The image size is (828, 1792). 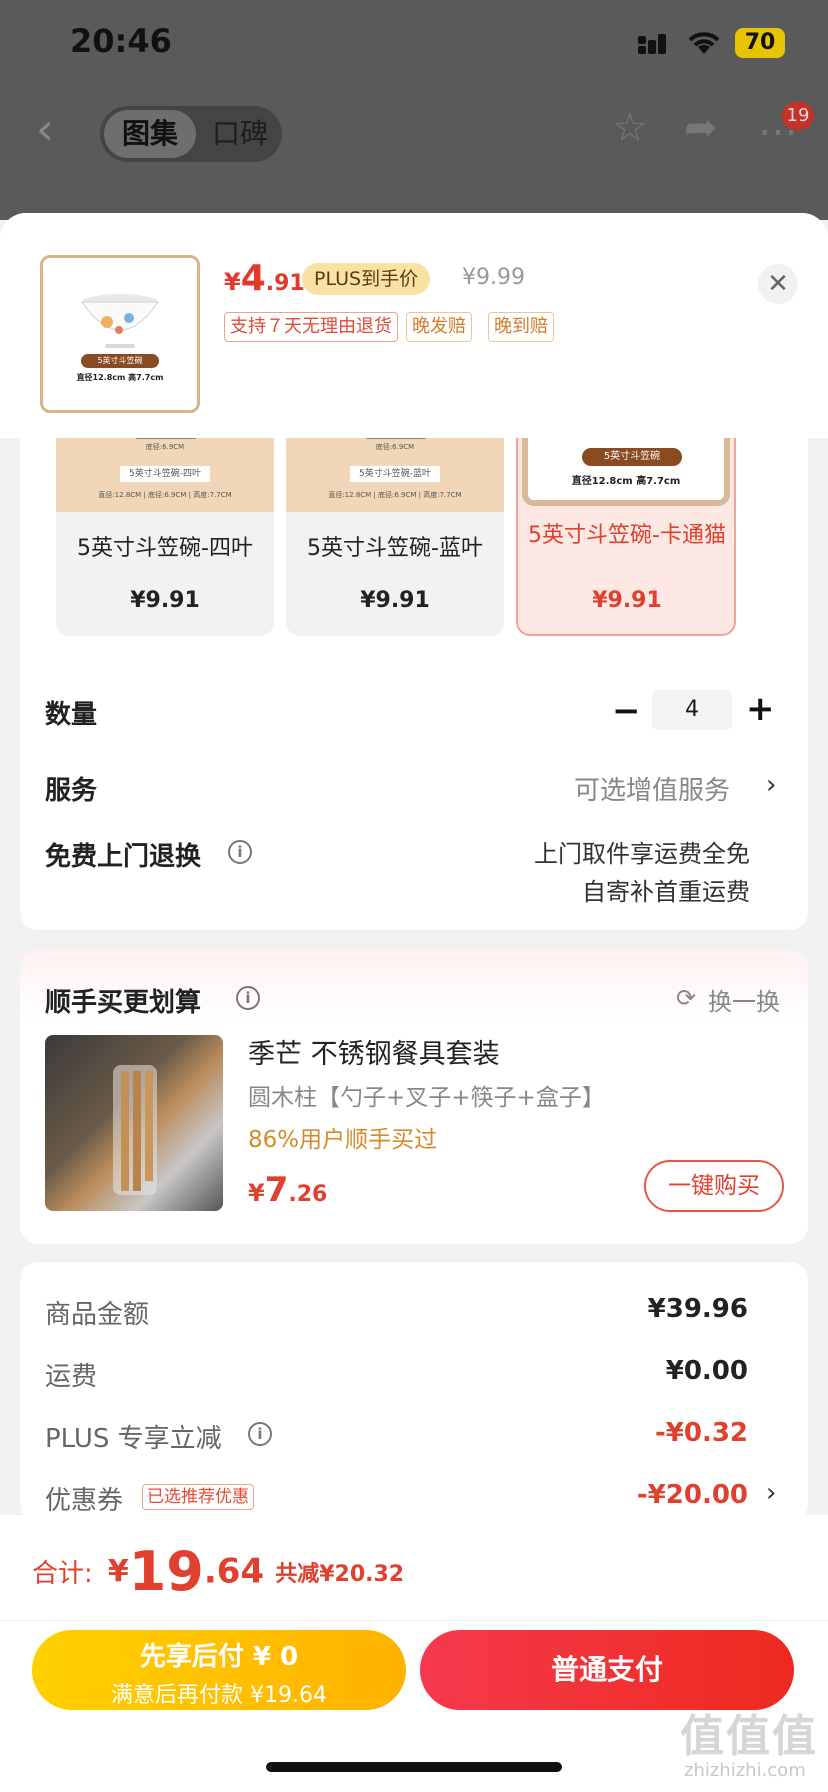 I want to click on header-price: ¥4.91, so click(x=264, y=278).